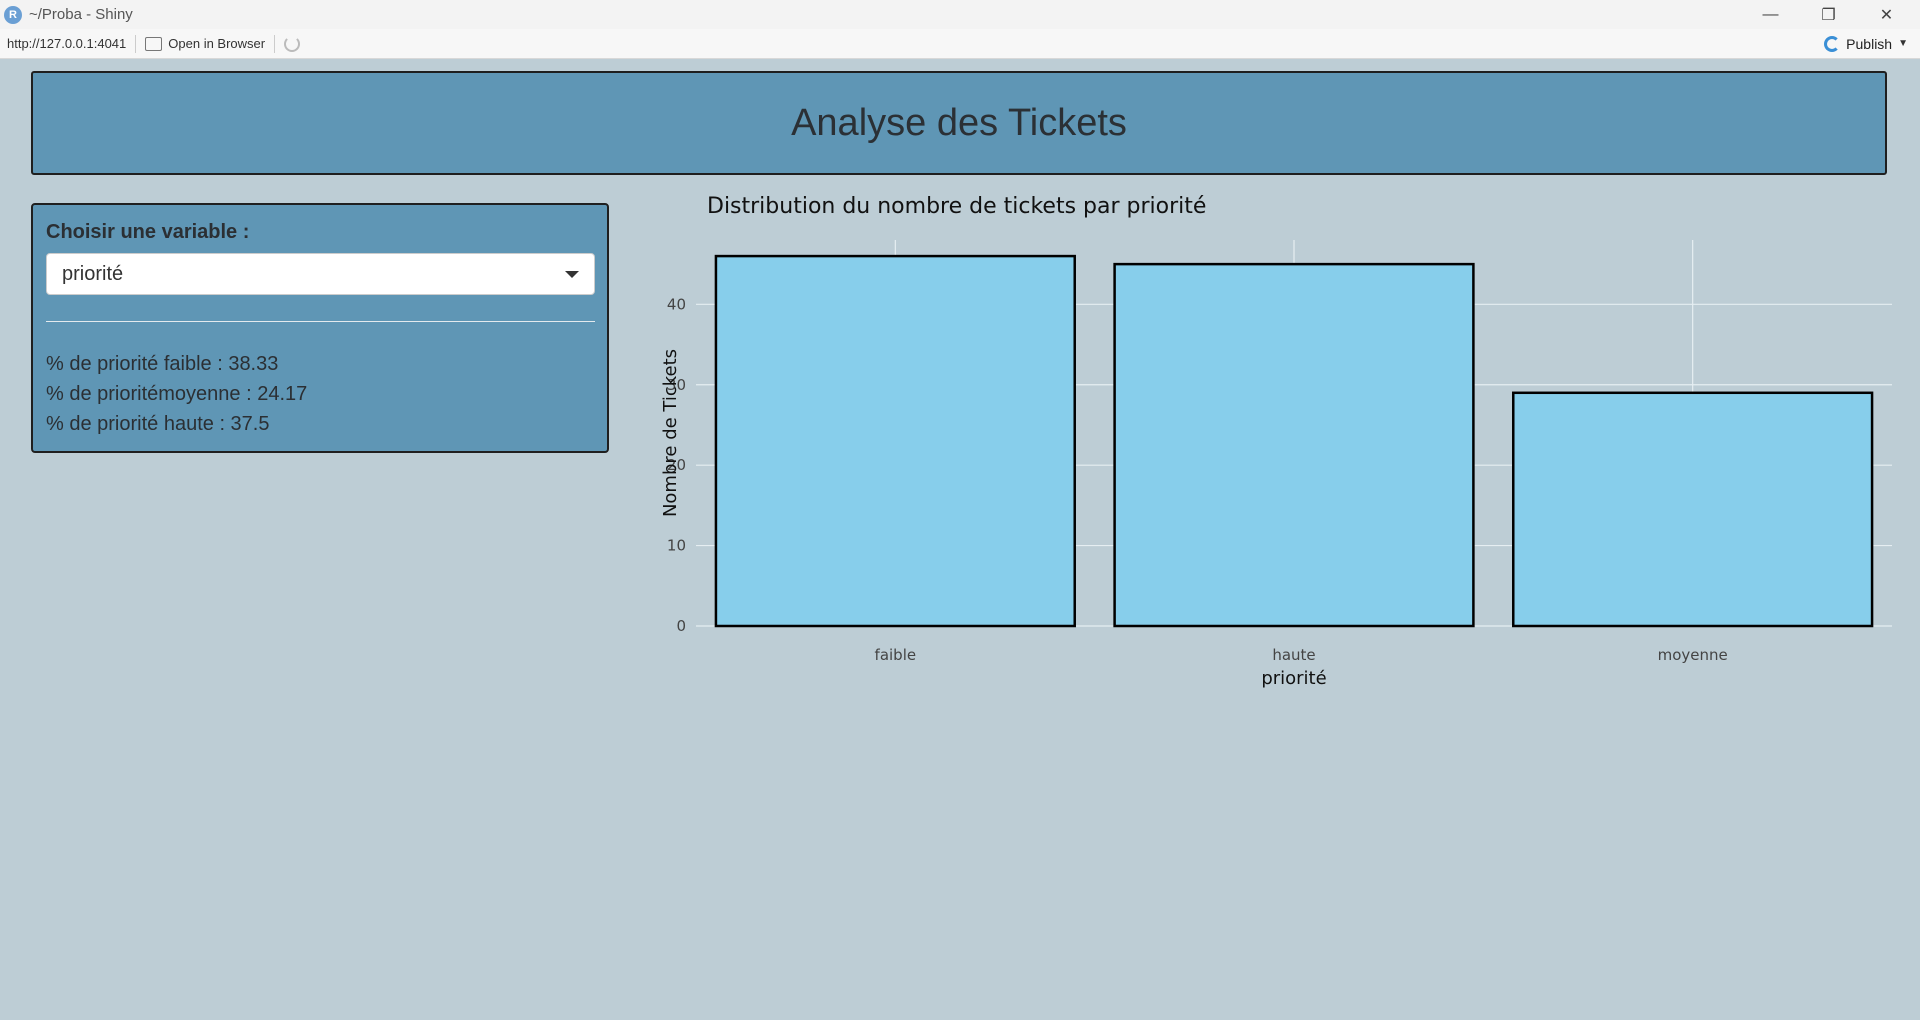  I want to click on variable-select-label: Choisir une variable :, so click(148, 232).